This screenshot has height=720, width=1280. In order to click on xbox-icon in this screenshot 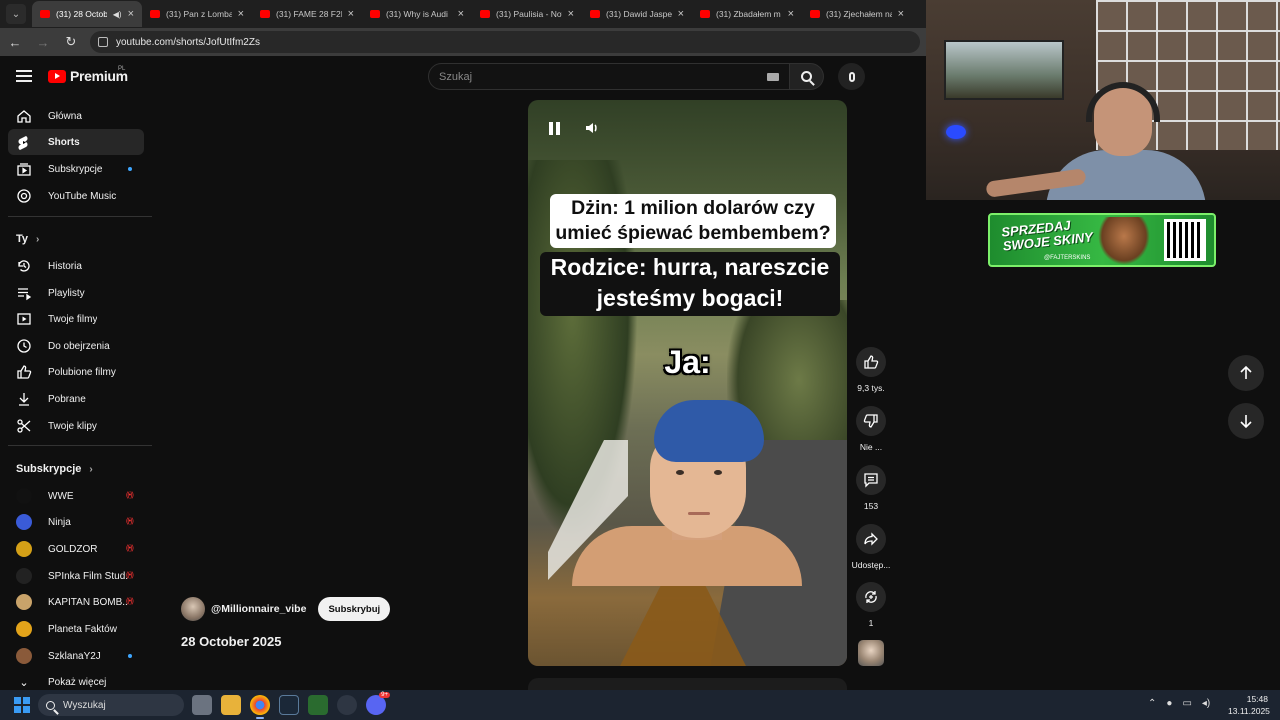, I will do `click(318, 705)`.